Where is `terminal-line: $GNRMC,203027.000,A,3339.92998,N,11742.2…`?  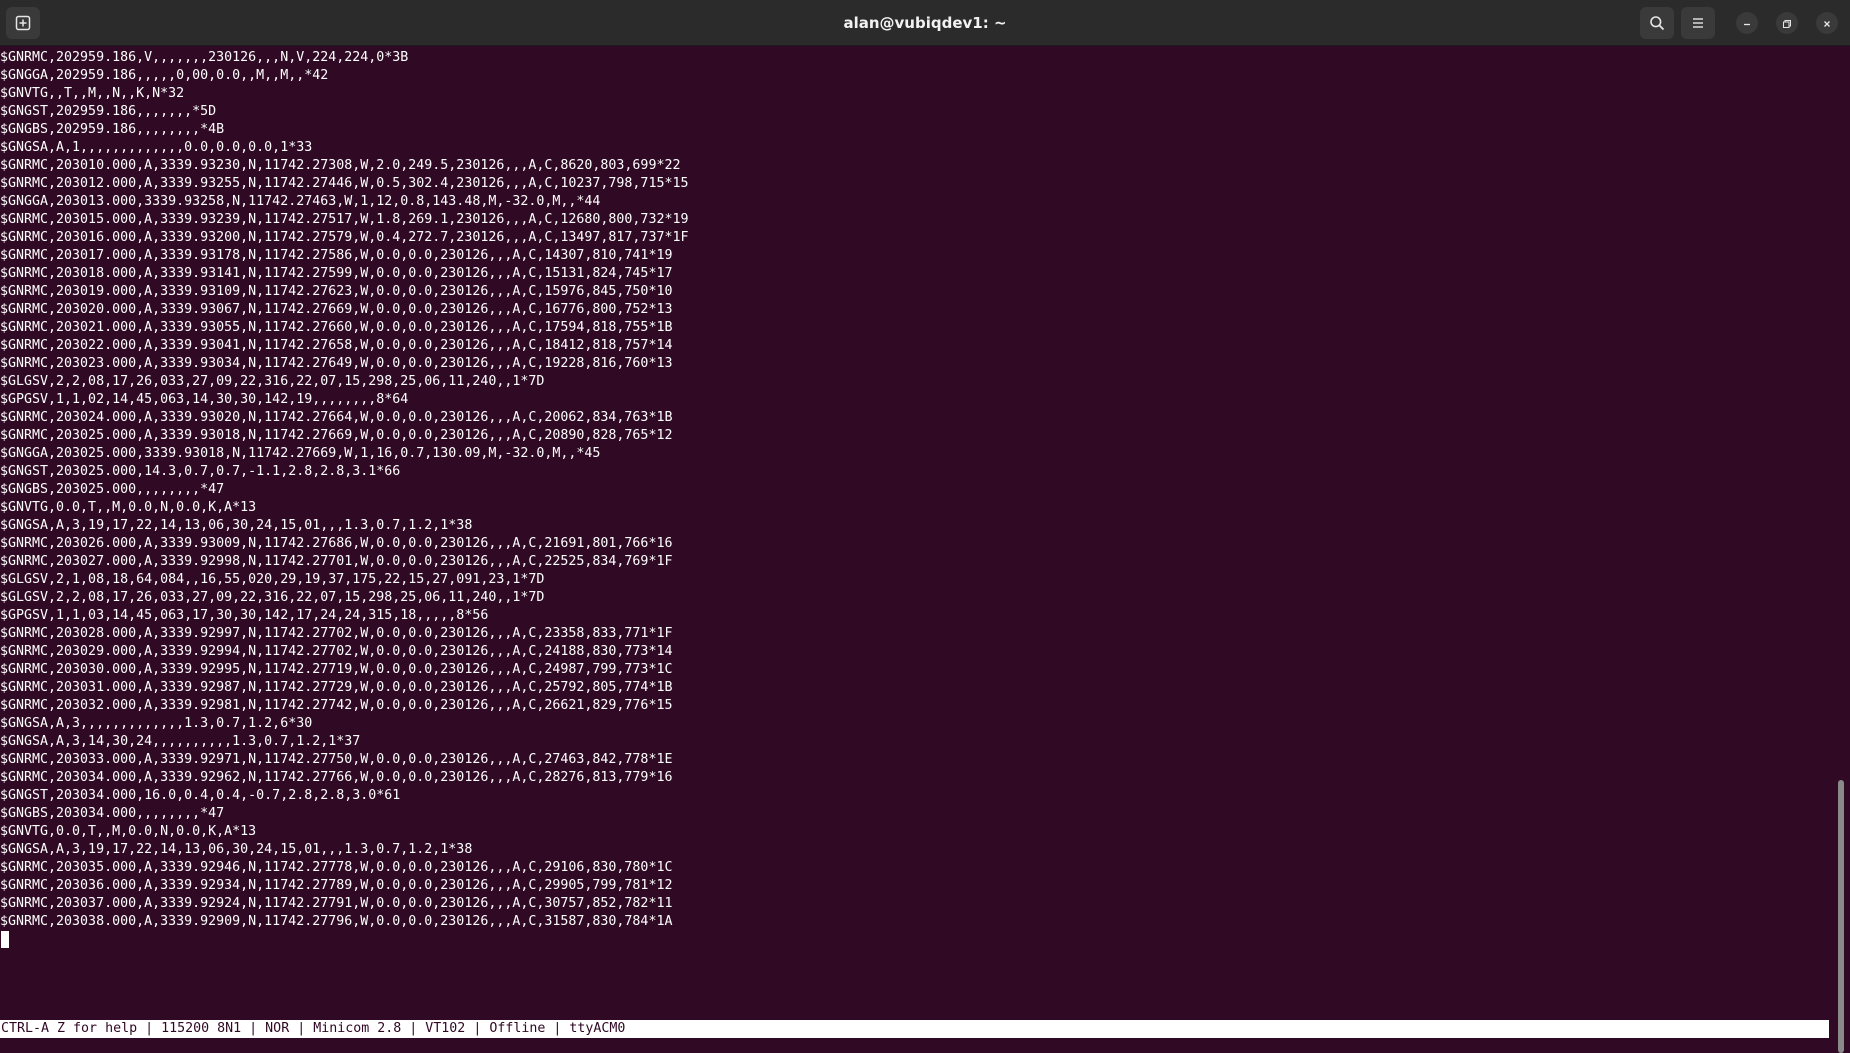
terminal-line: $GNRMC,203027.000,A,3339.92998,N,11742.2… is located at coordinates (336, 561).